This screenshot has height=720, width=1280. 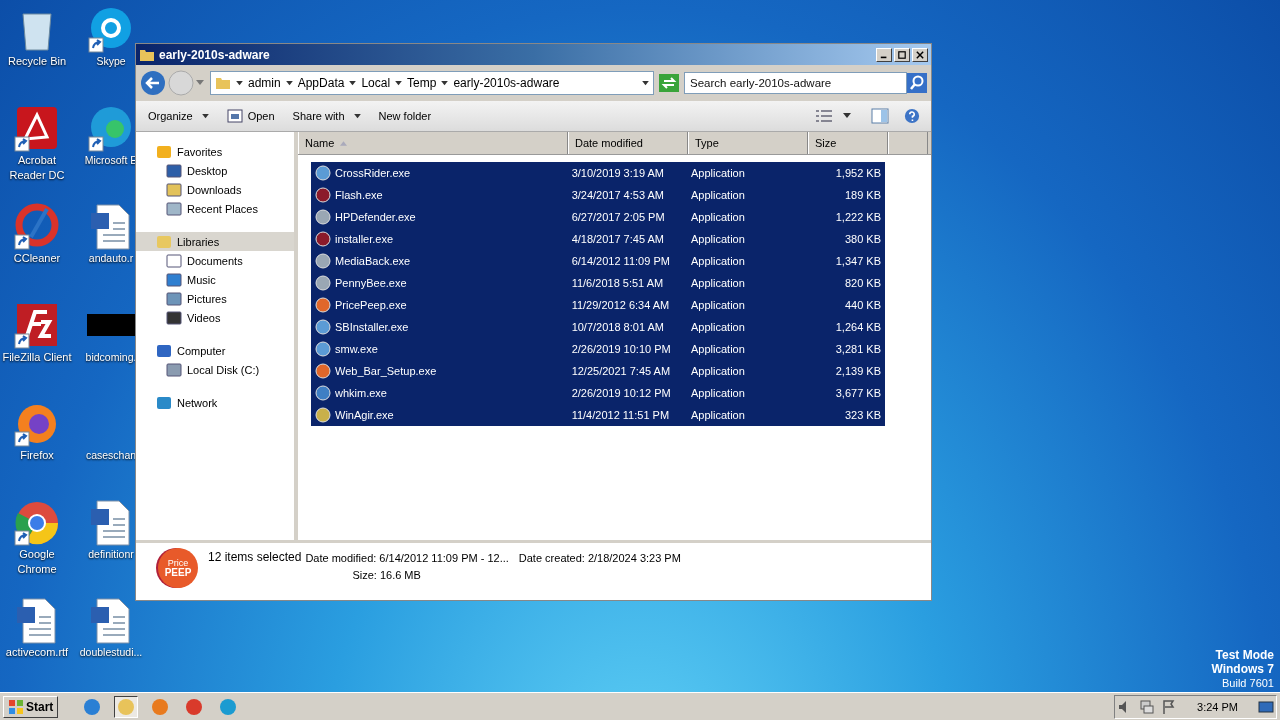 I want to click on minimize-button, so click(x=884, y=54).